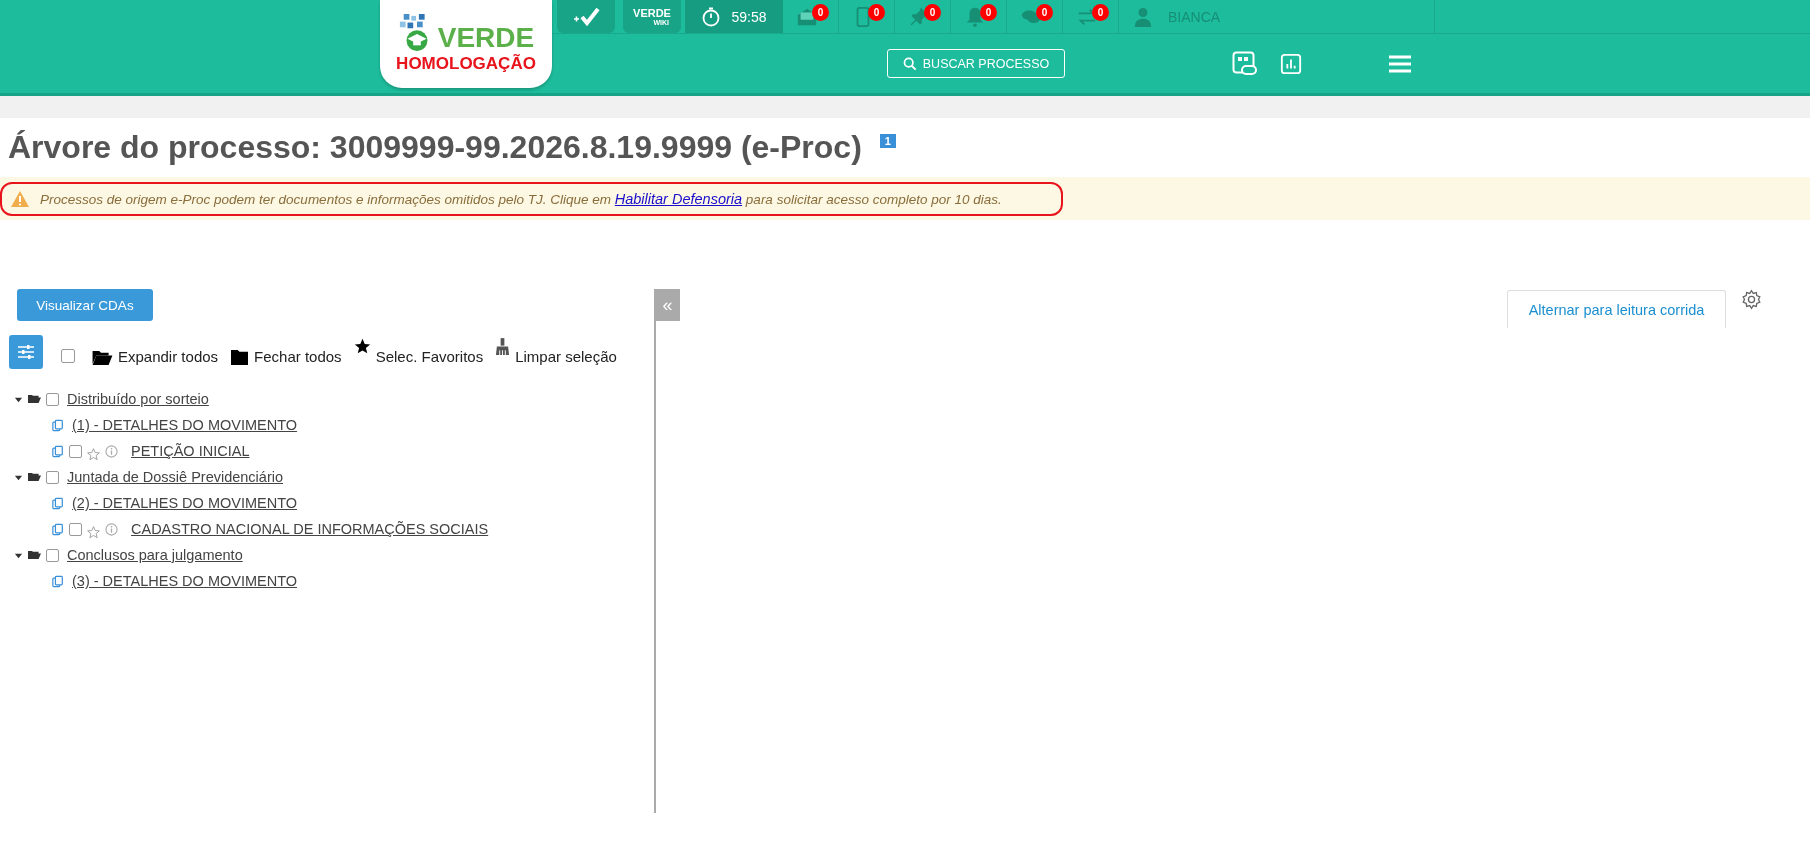 Image resolution: width=1810 pixels, height=841 pixels. I want to click on tree-item-link: Conclusos para julgamento, so click(155, 555).